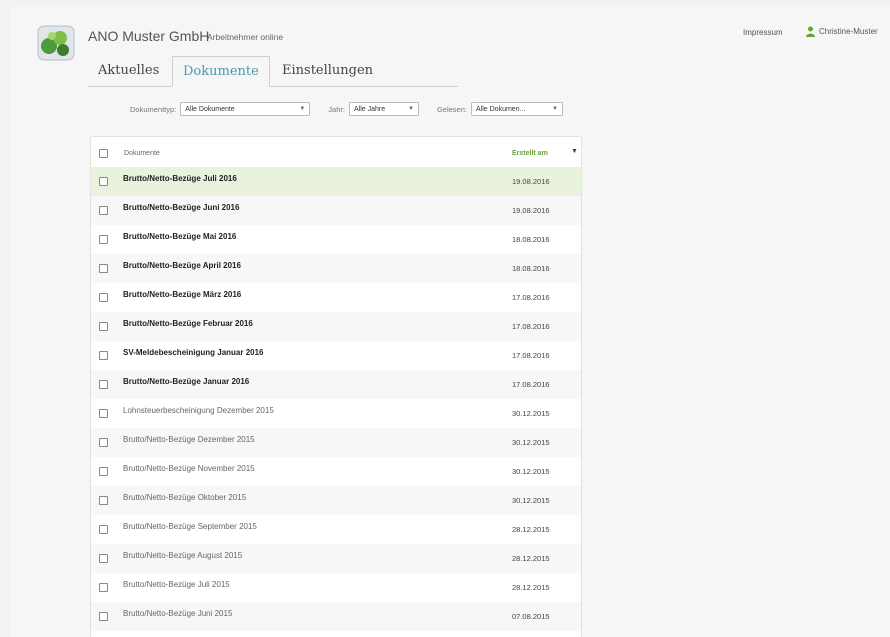  Describe the element at coordinates (810, 31) in the screenshot. I see `user-icon` at that location.